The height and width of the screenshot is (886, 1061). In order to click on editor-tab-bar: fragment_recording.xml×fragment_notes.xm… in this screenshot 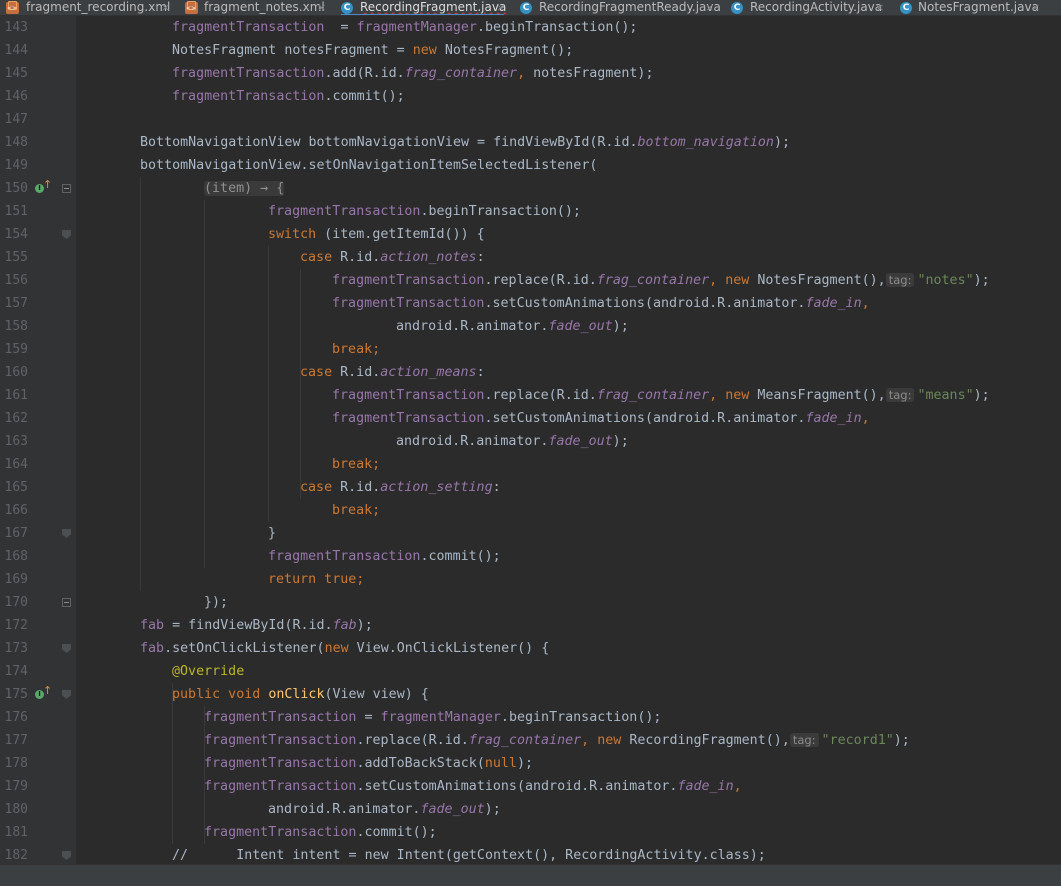, I will do `click(530, 8)`.